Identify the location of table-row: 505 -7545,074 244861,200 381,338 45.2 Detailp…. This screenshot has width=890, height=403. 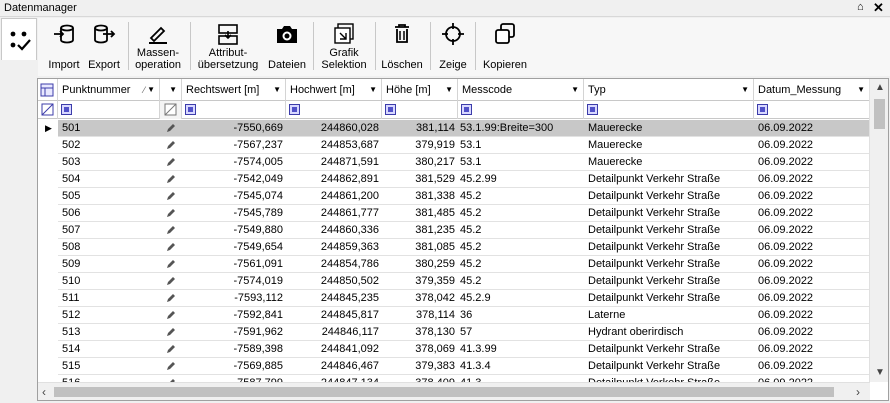
(454, 196).